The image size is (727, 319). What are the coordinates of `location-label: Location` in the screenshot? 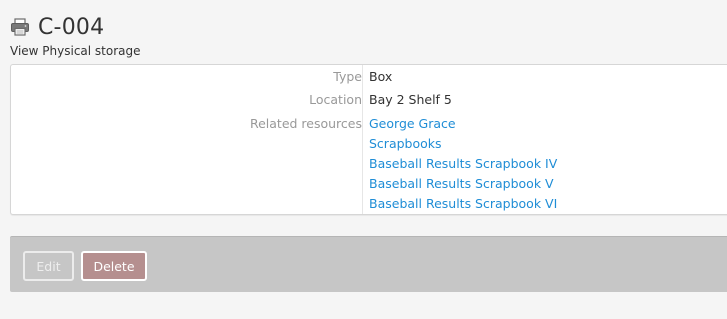 It's located at (335, 99).